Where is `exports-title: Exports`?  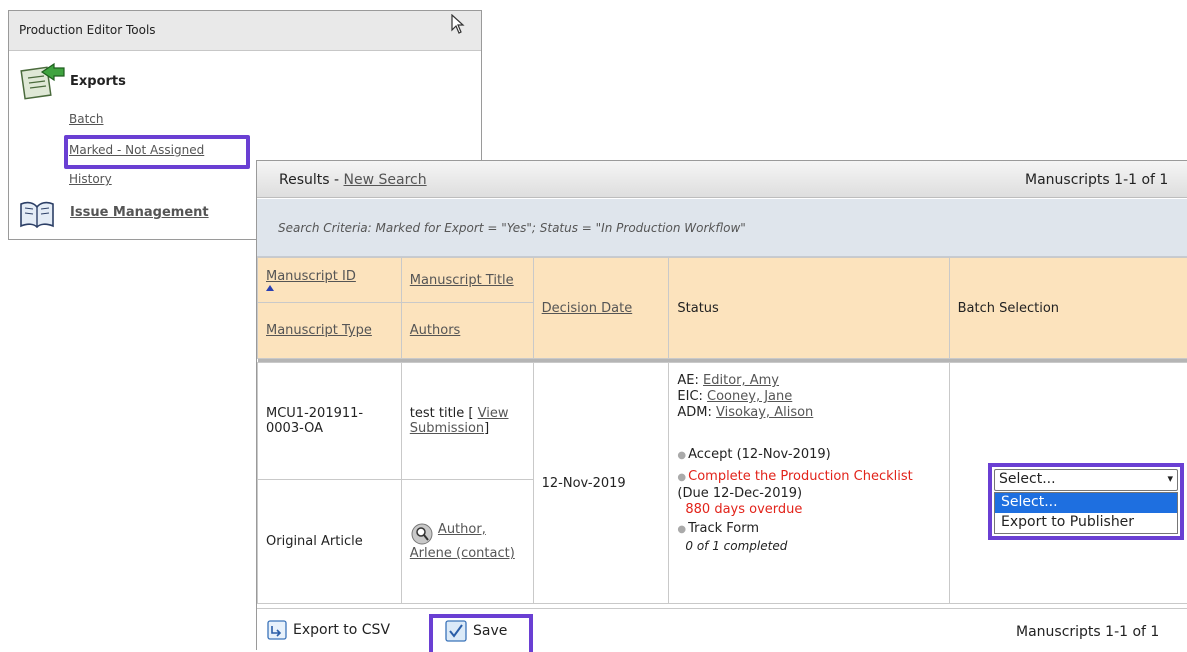 exports-title: Exports is located at coordinates (98, 81).